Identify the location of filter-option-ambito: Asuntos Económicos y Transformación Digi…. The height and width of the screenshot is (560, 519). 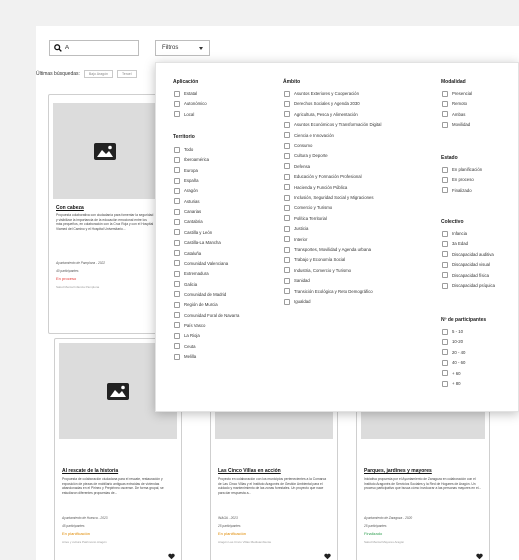
(332, 124).